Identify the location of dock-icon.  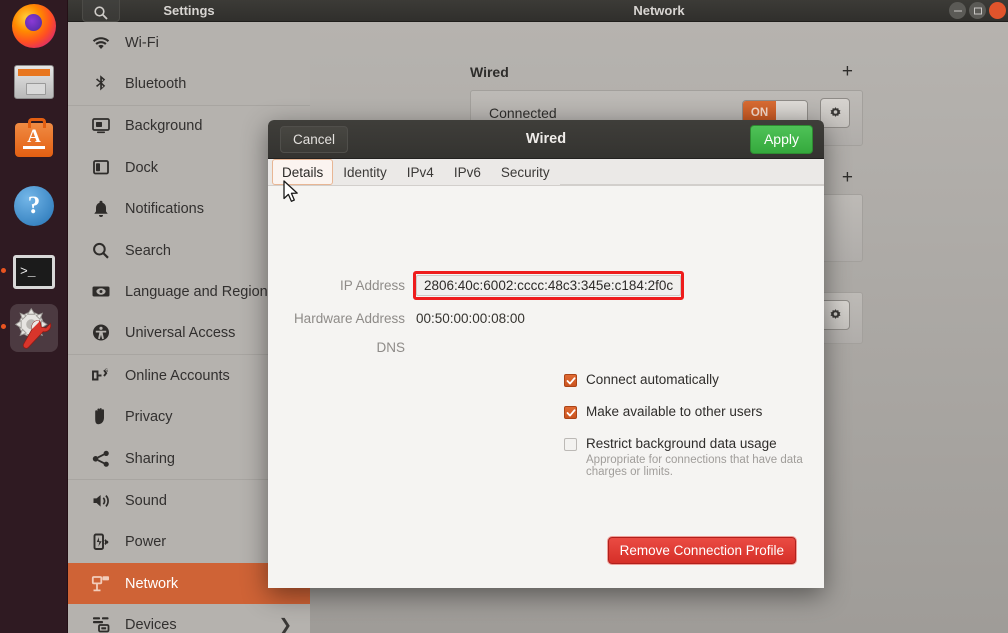
(101, 168).